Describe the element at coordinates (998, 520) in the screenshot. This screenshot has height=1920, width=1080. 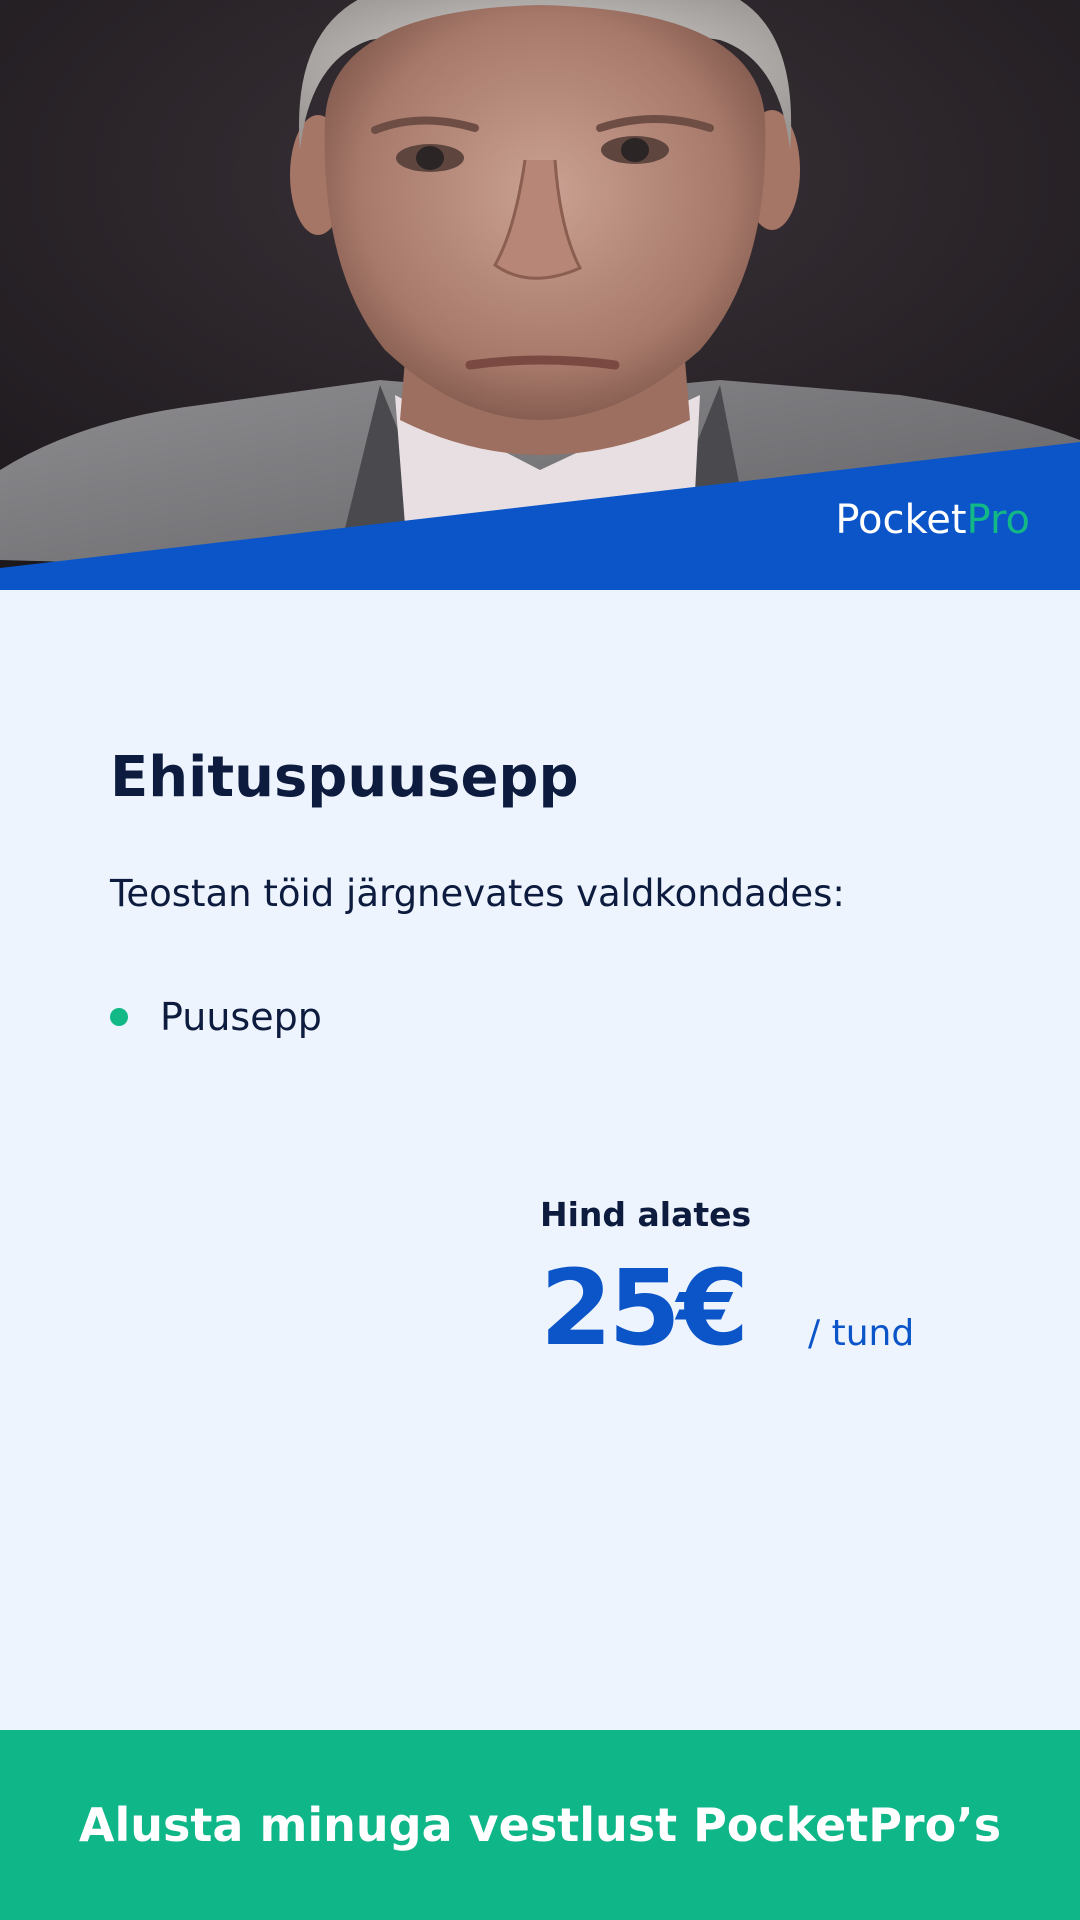
I see `logo-part-pro: Pro` at that location.